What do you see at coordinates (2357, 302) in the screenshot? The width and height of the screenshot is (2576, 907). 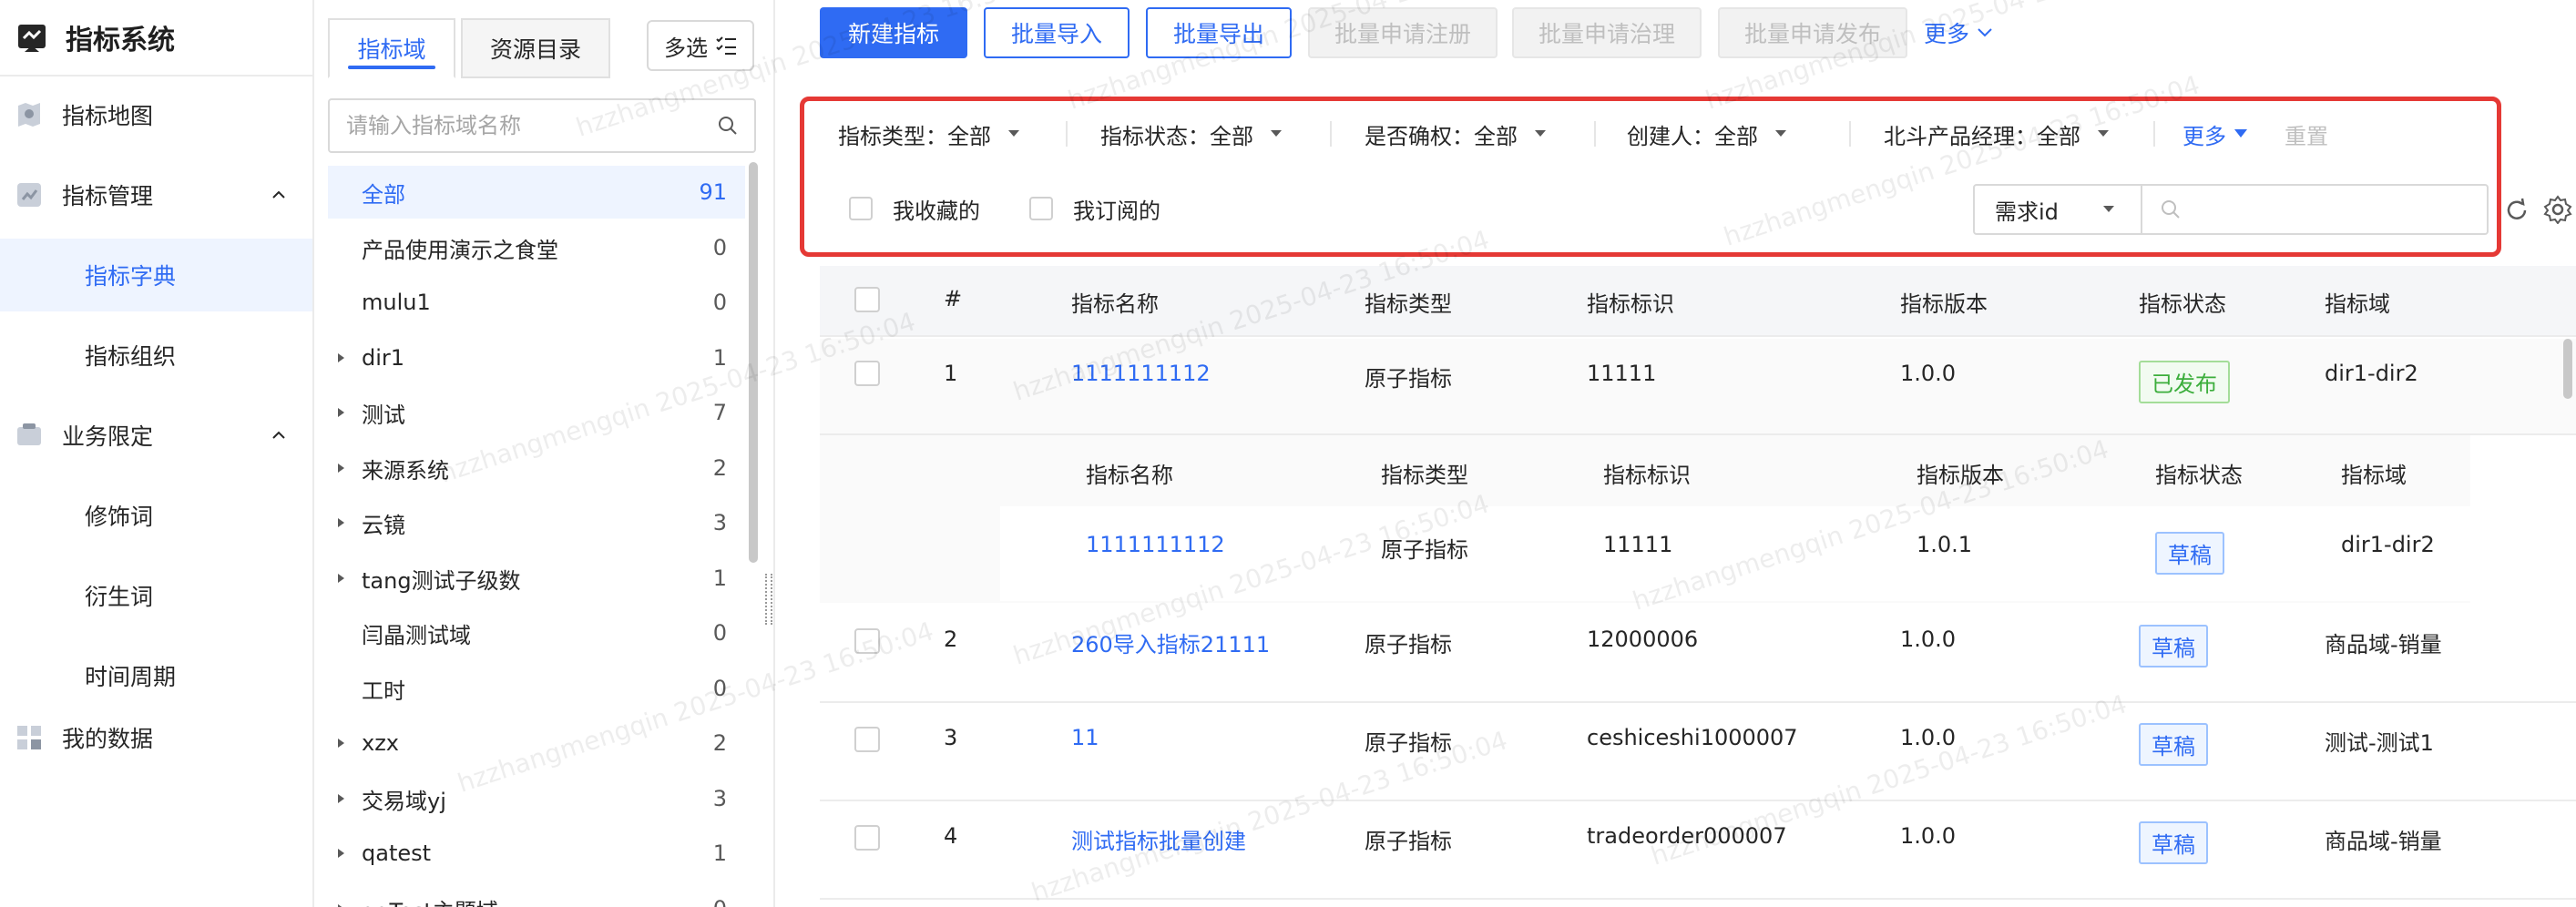 I see `col-header-domain: 指标域` at bounding box center [2357, 302].